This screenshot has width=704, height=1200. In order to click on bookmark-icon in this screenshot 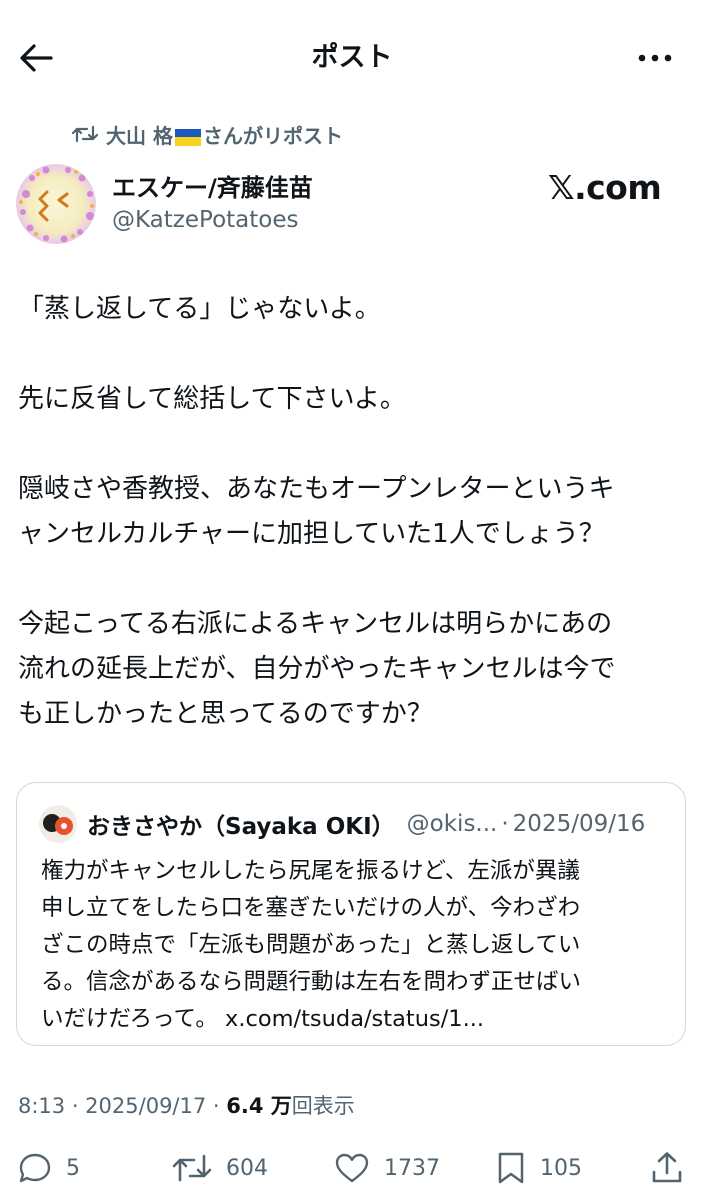, I will do `click(511, 1168)`.